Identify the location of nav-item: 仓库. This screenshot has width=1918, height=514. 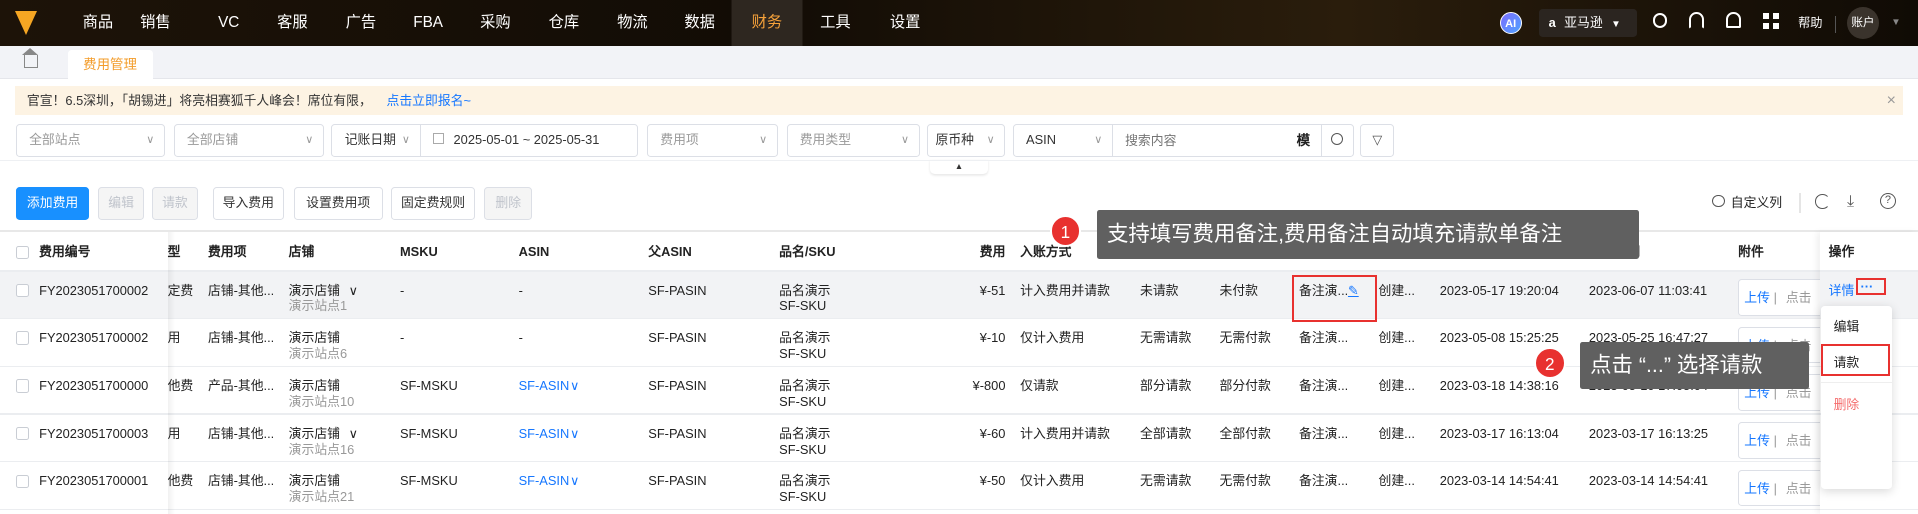
(564, 23).